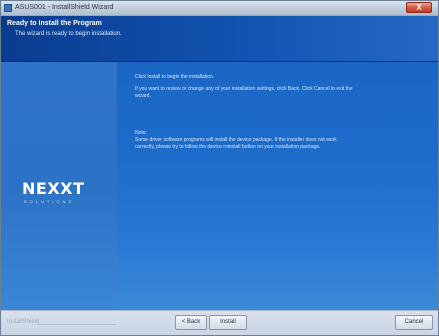 This screenshot has height=336, width=439. I want to click on title-bar: ASUS001 - InstallShield Wizard X, so click(219, 8).